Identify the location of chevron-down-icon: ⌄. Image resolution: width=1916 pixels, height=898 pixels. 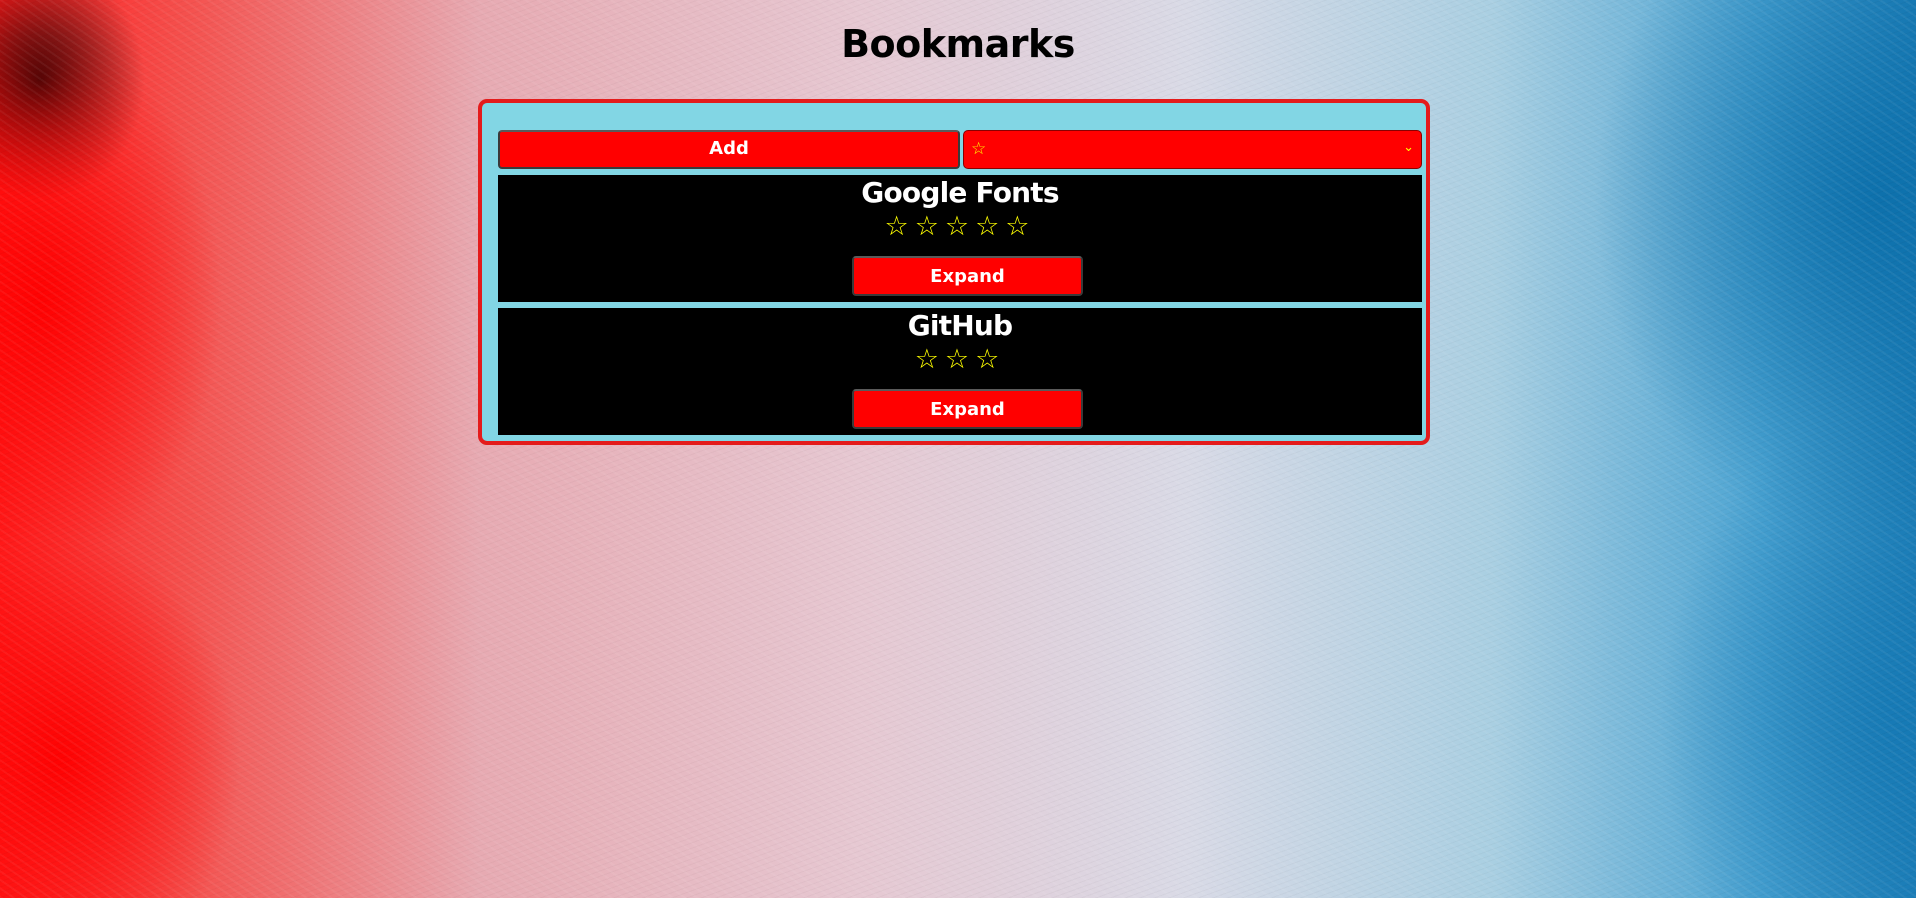
(1408, 147).